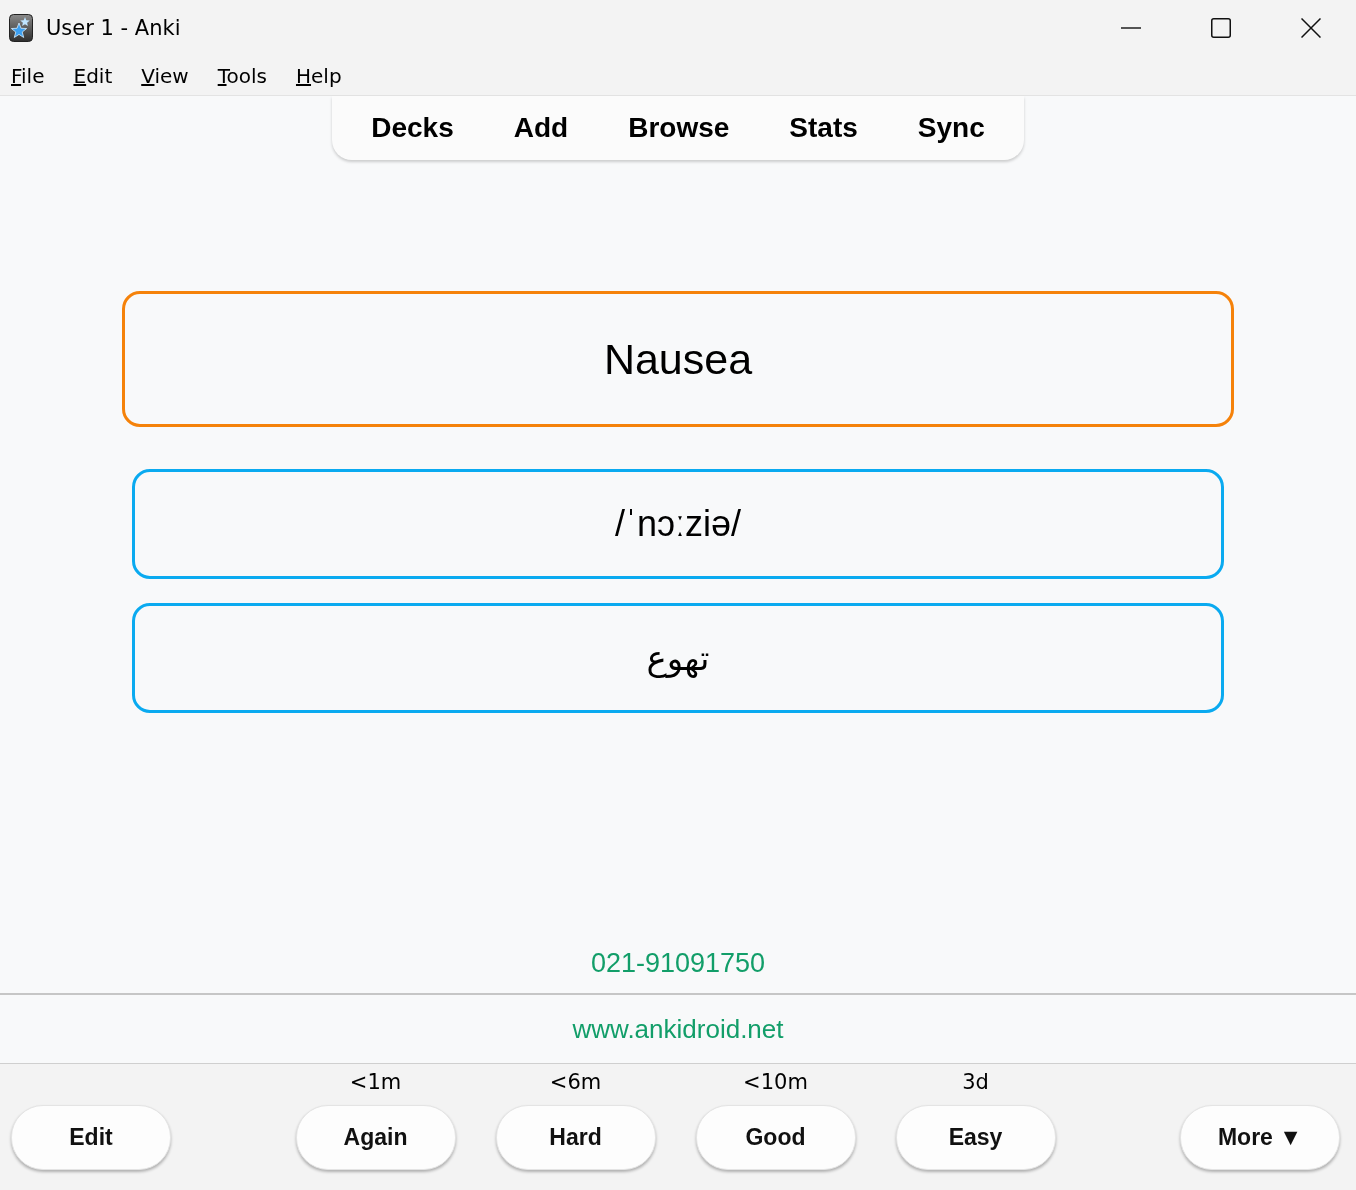 The height and width of the screenshot is (1190, 1356). I want to click on menu-item: Tools, so click(242, 75).